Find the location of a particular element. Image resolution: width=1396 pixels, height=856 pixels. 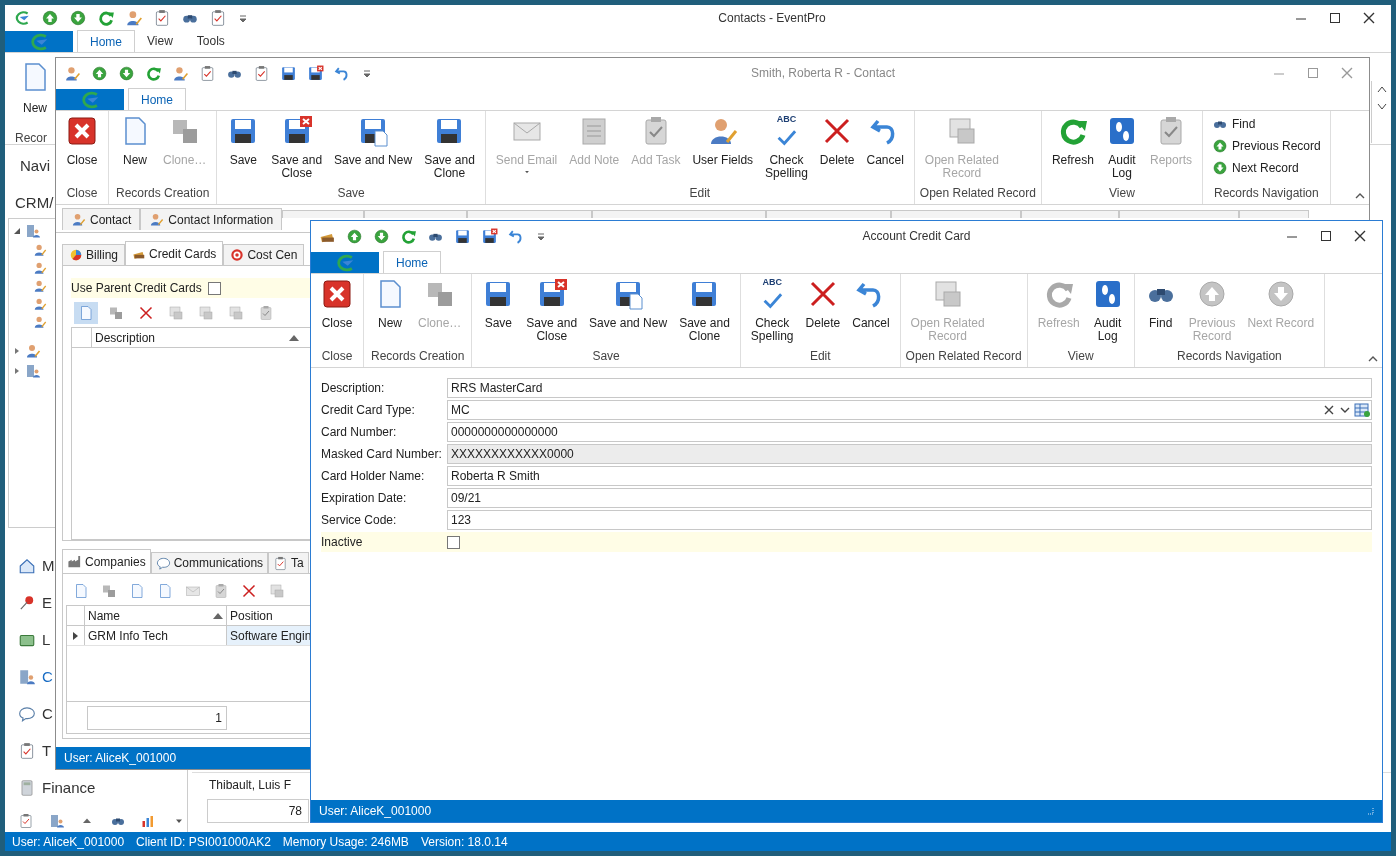

input-field: Roberta R Smith is located at coordinates (909, 476).